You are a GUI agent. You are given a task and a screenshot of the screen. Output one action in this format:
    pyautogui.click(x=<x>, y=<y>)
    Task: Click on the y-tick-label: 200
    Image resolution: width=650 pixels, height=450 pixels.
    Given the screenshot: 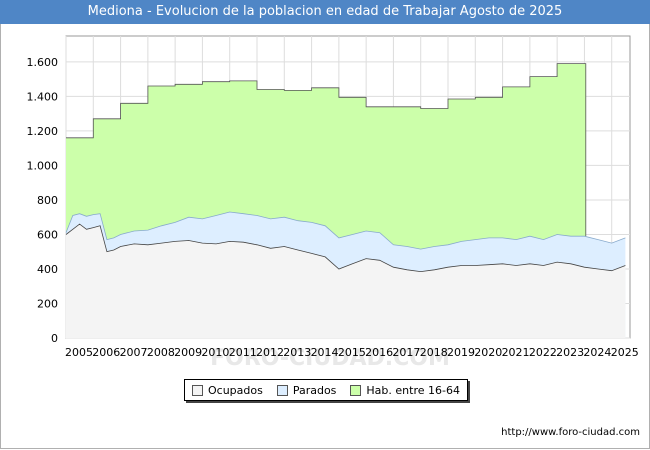 What is the action you would take?
    pyautogui.click(x=47, y=303)
    